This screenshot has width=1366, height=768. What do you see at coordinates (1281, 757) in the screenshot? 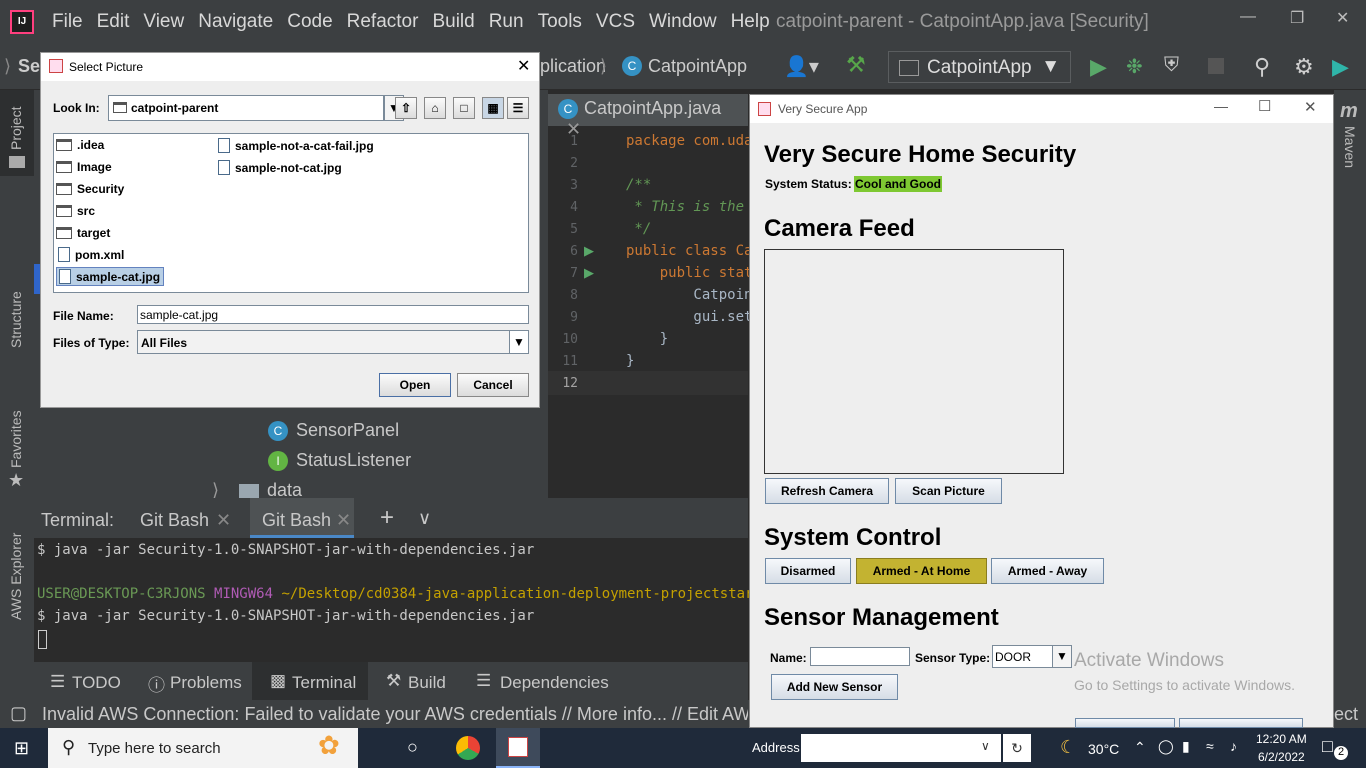
I see `clock-date: 6/2/2022` at bounding box center [1281, 757].